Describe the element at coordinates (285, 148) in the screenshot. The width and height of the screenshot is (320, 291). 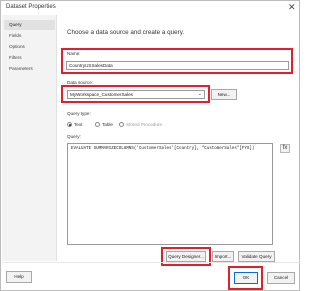
I see `fx-icon: fx` at that location.